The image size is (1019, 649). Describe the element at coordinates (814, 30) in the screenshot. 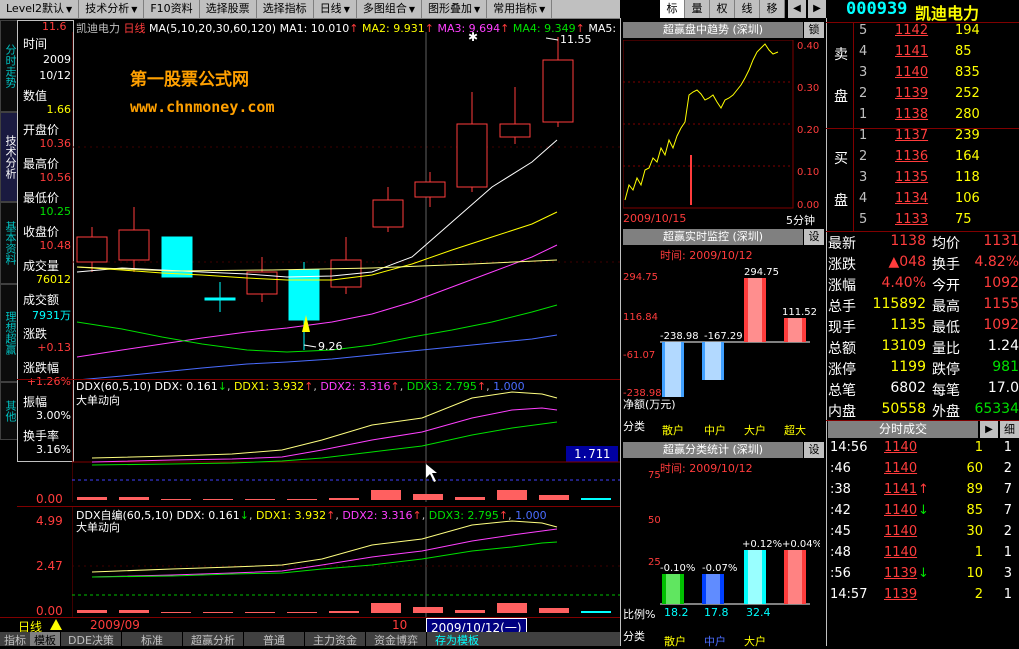

I see `lock-button: 锁` at that location.